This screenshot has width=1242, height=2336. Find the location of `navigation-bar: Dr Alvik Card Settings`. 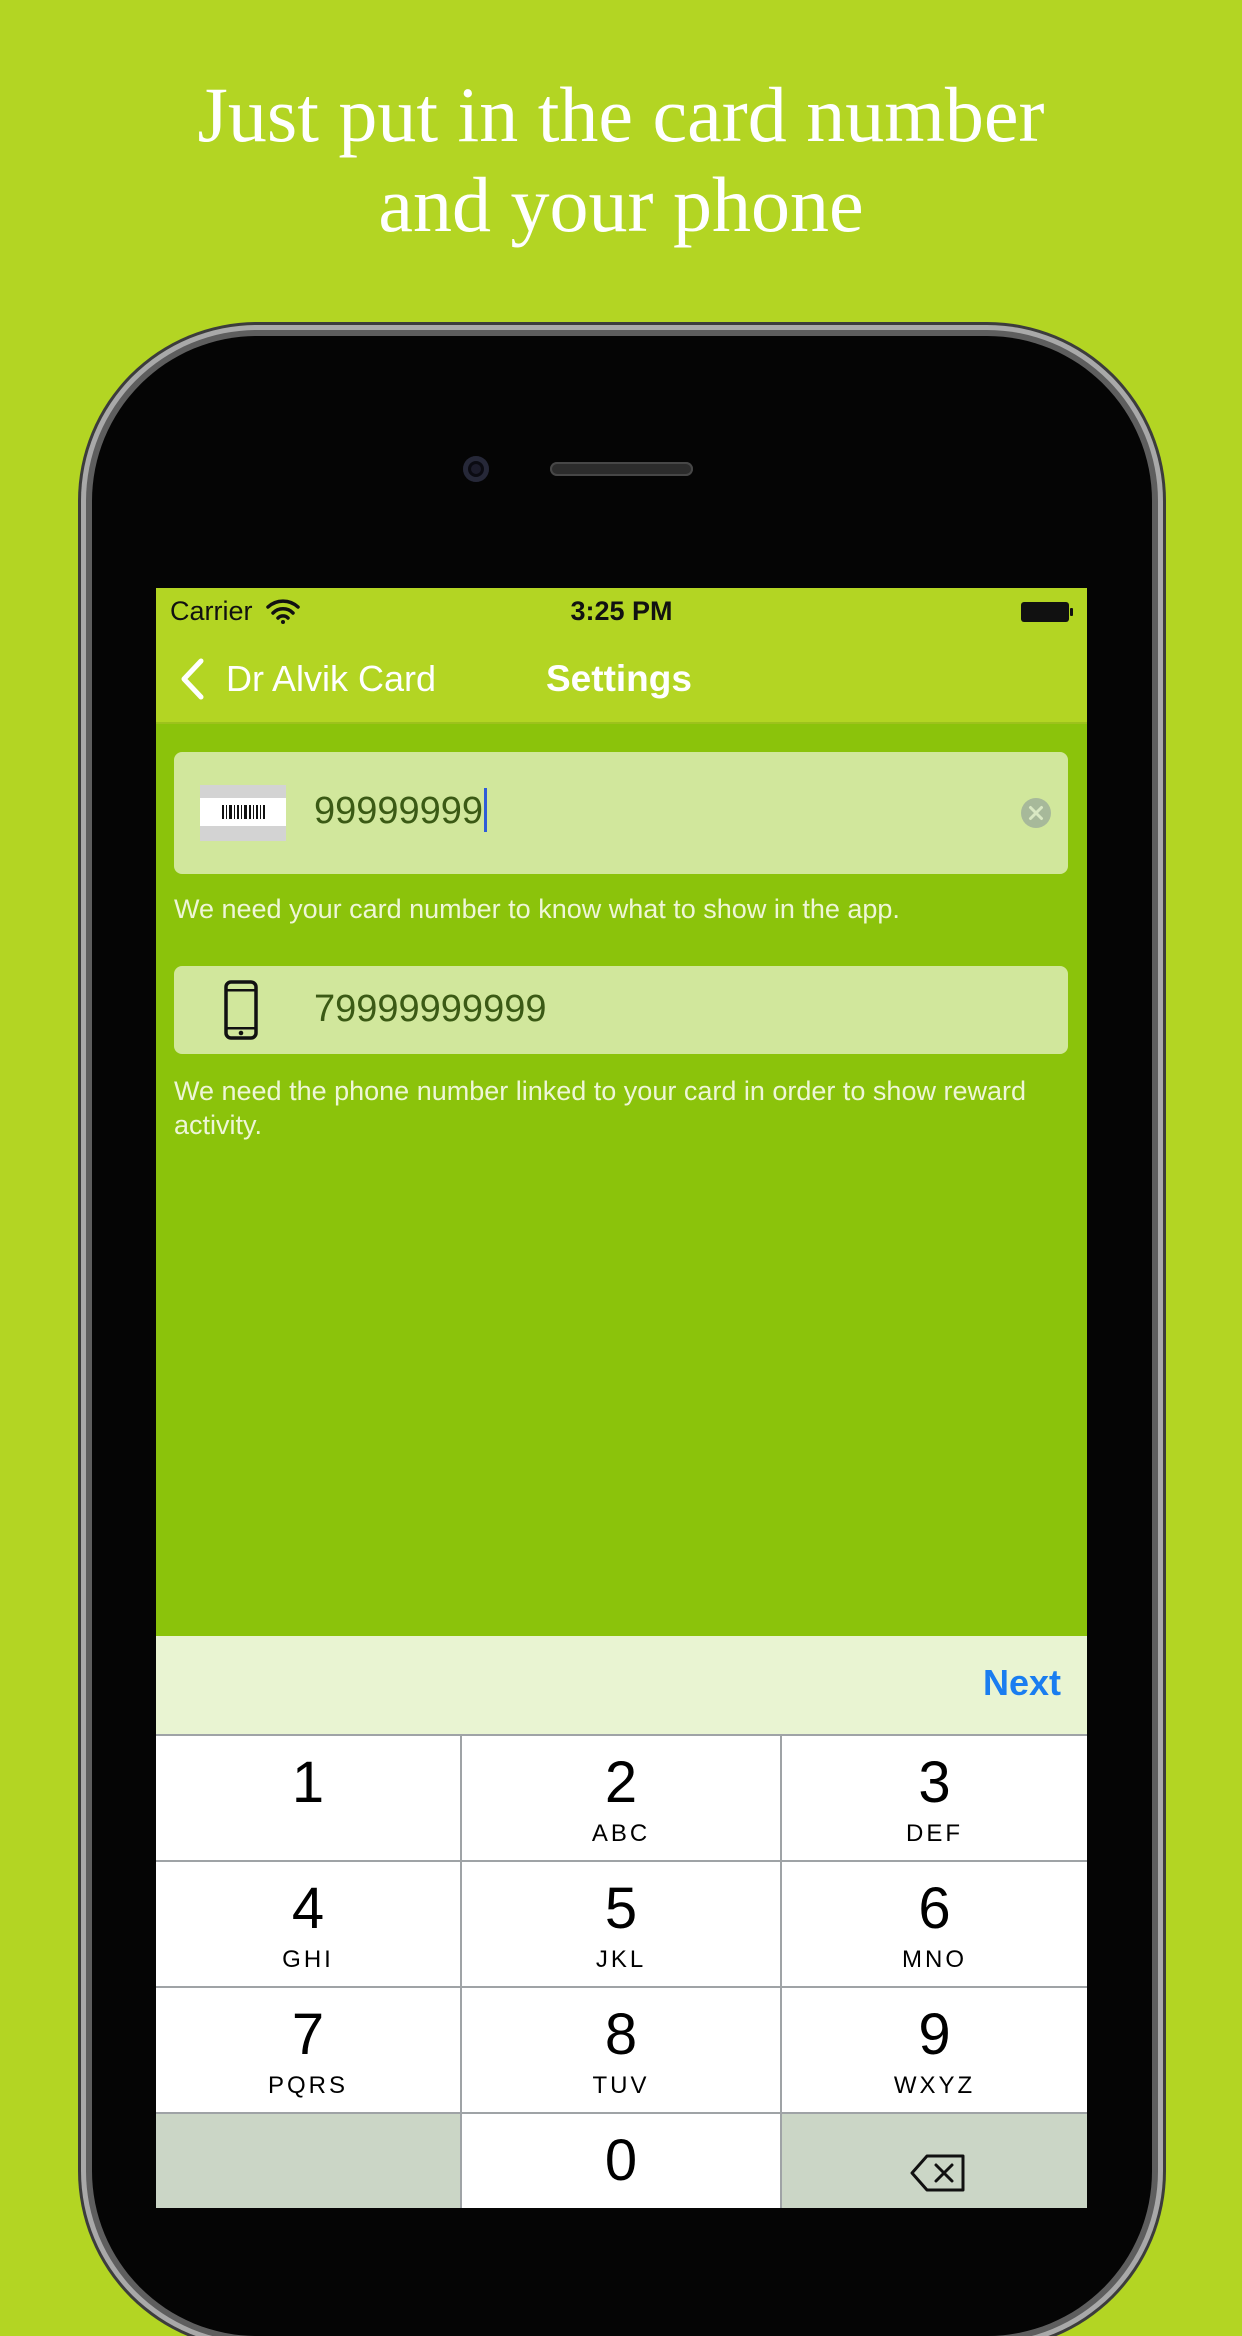

navigation-bar: Dr Alvik Card Settings is located at coordinates (621, 680).